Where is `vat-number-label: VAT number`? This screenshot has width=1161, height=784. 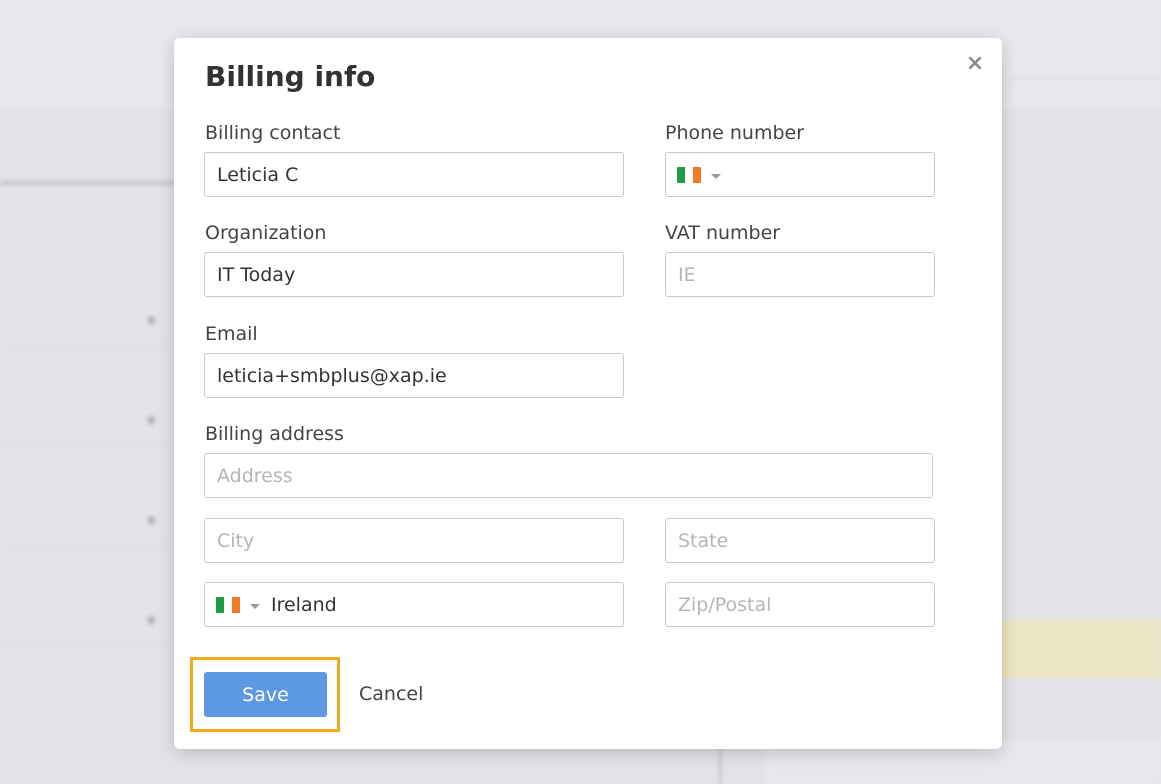 vat-number-label: VAT number is located at coordinates (723, 233).